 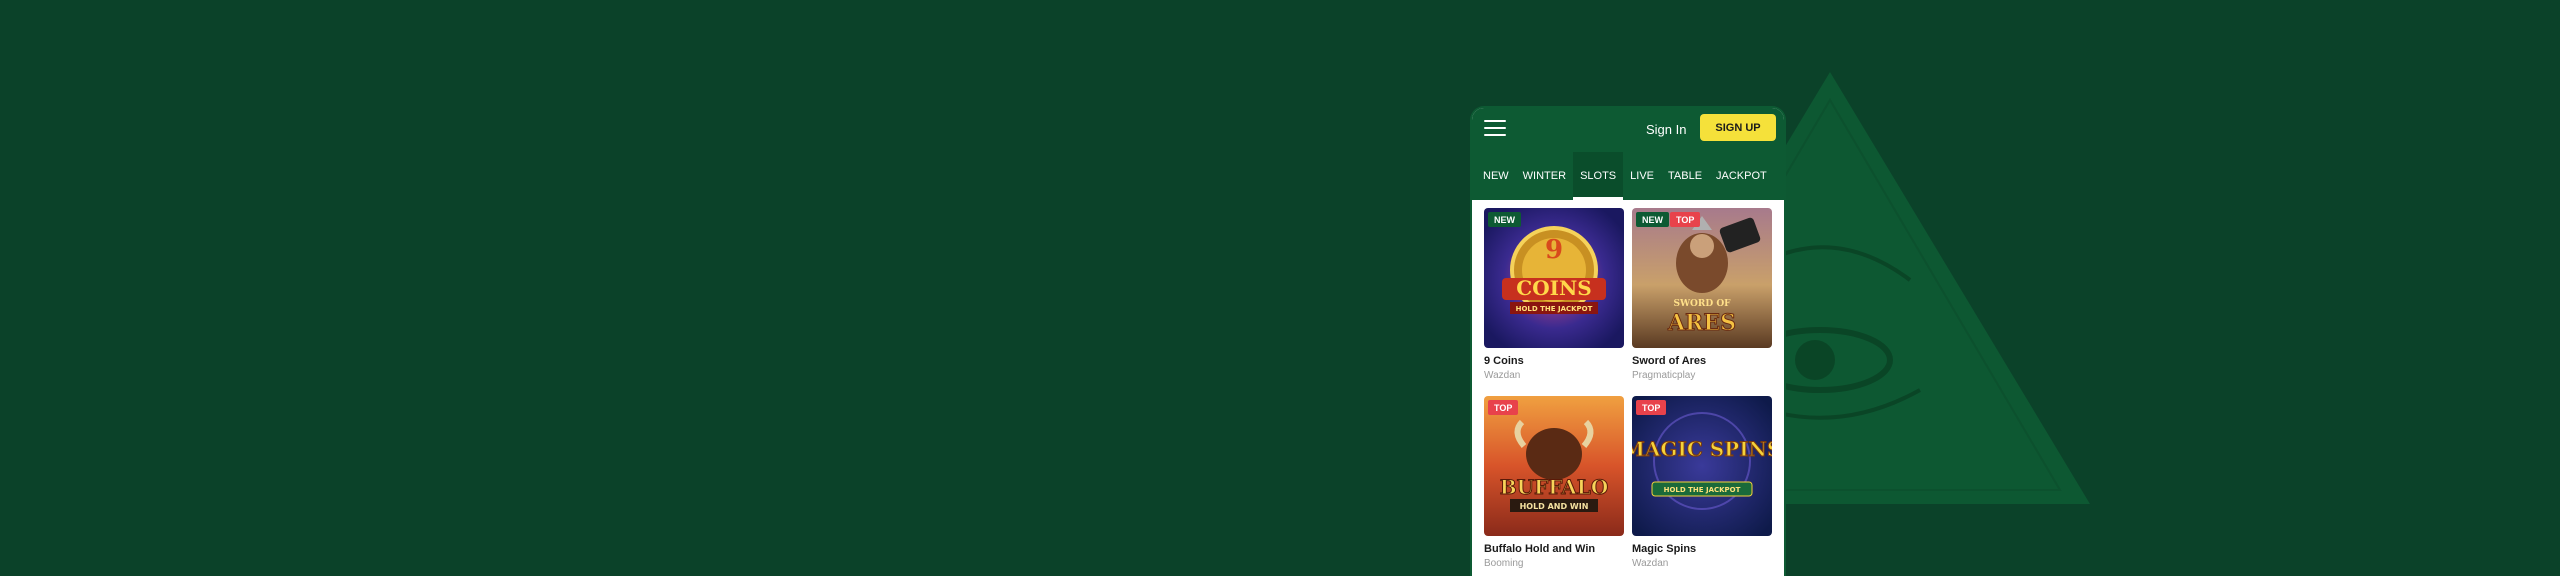 What do you see at coordinates (1496, 176) in the screenshot?
I see `tab-new: NEW` at bounding box center [1496, 176].